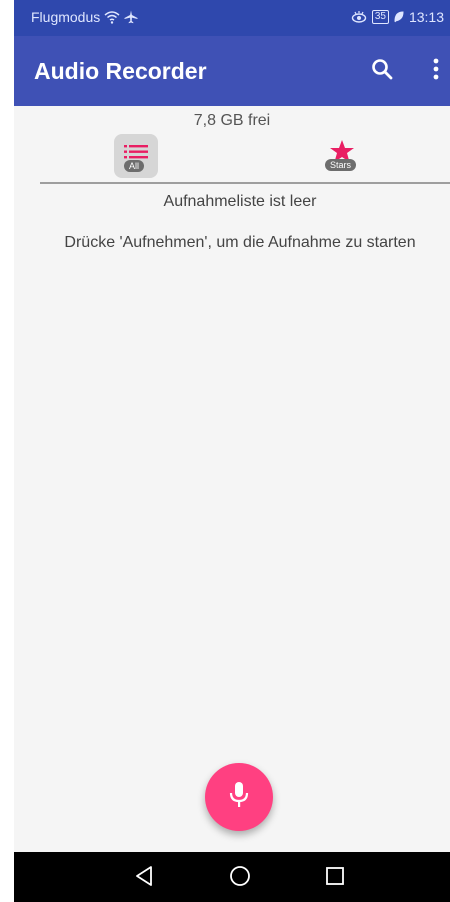  What do you see at coordinates (232, 120) in the screenshot?
I see `storage-free-label: 7,8 GB frei` at bounding box center [232, 120].